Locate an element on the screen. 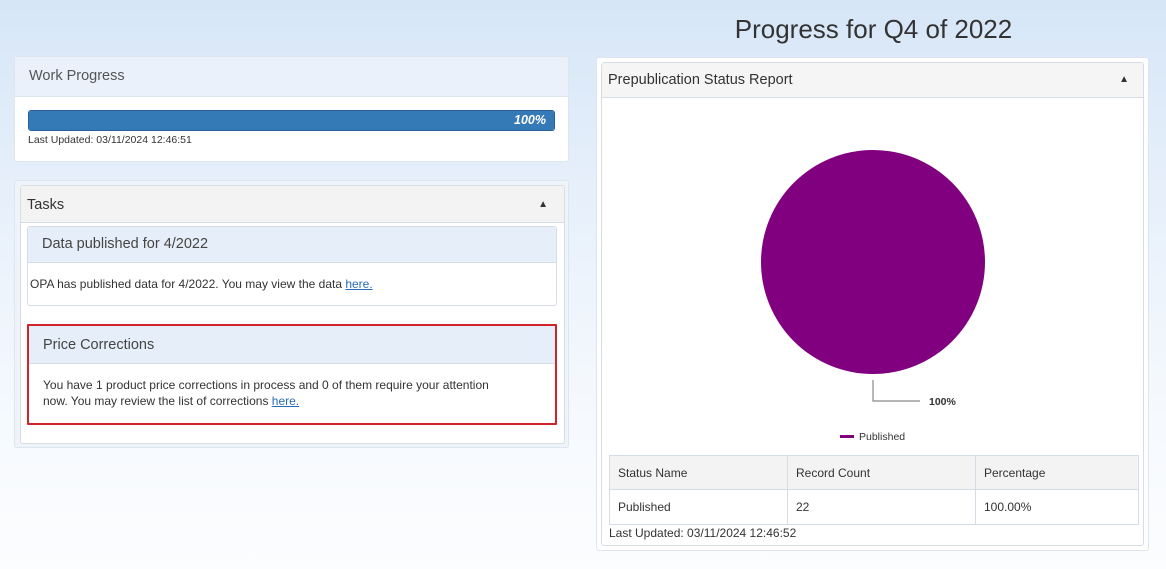  work-progress-last-updated: Last Updated: 03/11/2024 12:46:51 is located at coordinates (110, 140).